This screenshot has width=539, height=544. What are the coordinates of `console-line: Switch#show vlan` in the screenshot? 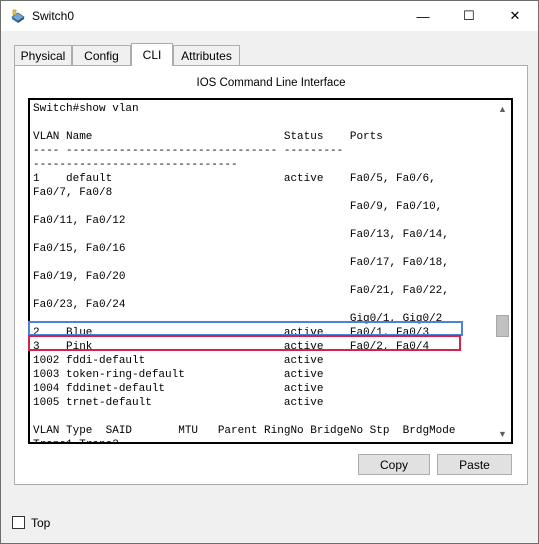 It's located at (86, 109).